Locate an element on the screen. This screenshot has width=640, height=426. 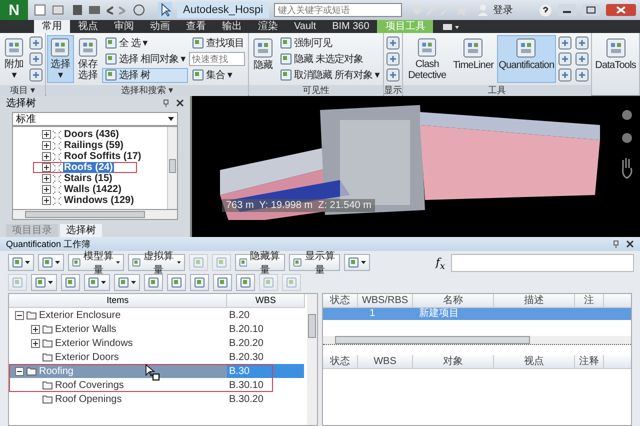
column-header: 注 is located at coordinates (589, 300).